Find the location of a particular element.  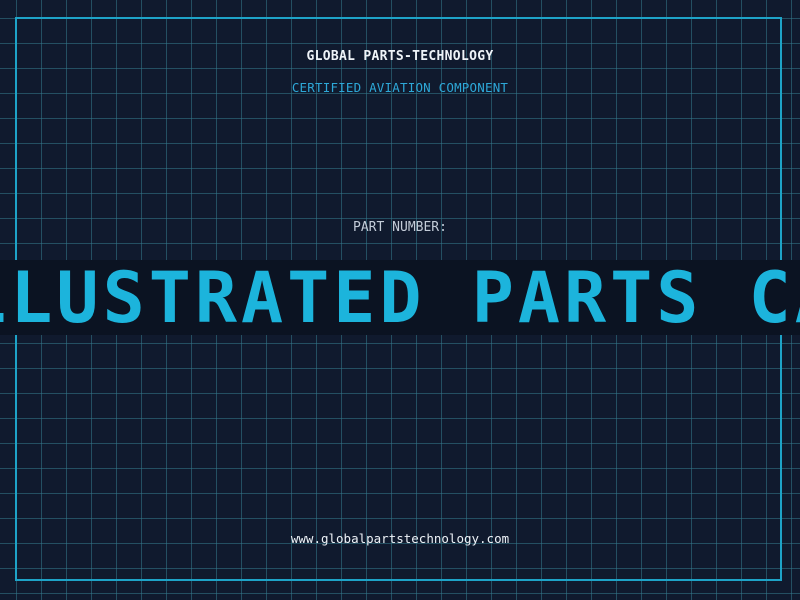

website-link: www.globalpartstechnology.com is located at coordinates (400, 538).